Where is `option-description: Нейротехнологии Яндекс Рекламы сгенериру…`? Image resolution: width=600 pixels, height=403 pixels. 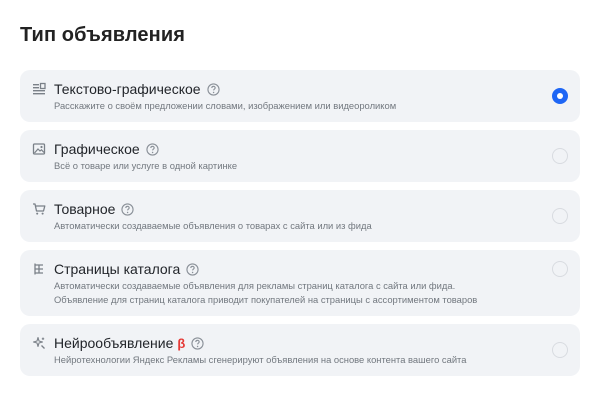
option-description: Нейротехнологии Яндекс Рекламы сгенериру… is located at coordinates (260, 359).